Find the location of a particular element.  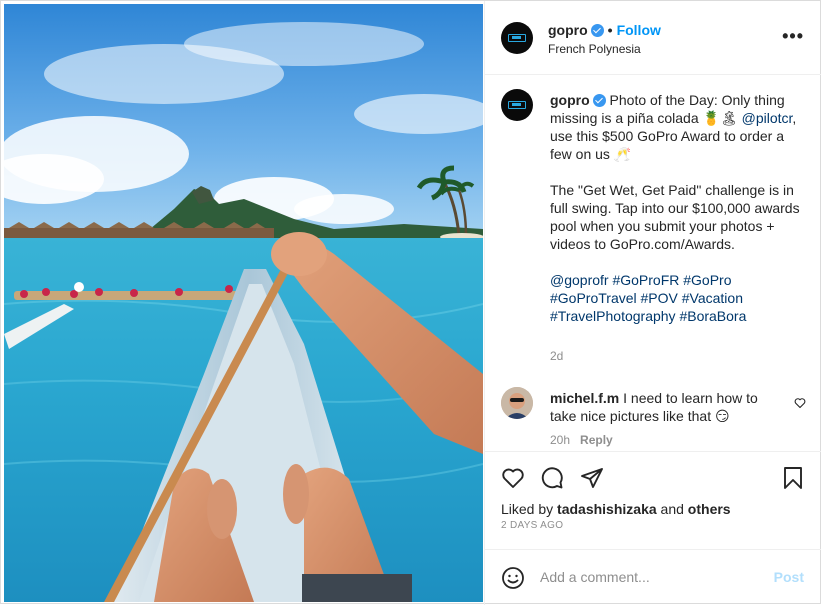

location-link: French Polynesia is located at coordinates (594, 49).